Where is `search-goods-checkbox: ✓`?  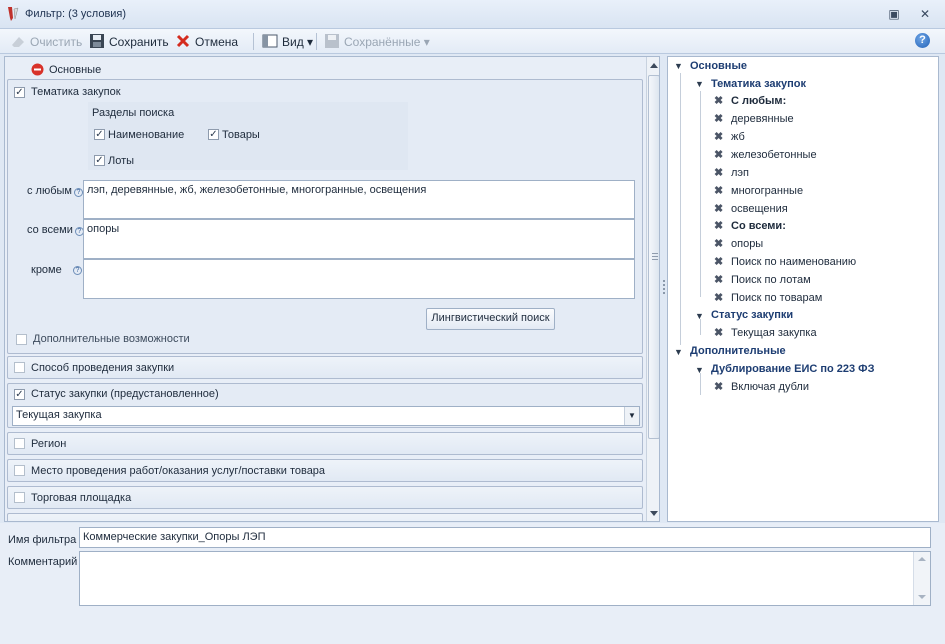 search-goods-checkbox: ✓ is located at coordinates (213, 134).